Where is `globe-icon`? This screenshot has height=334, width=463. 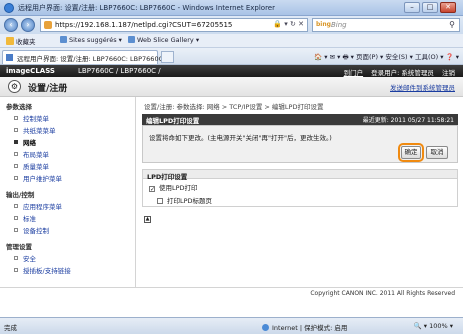 globe-icon is located at coordinates (265, 327).